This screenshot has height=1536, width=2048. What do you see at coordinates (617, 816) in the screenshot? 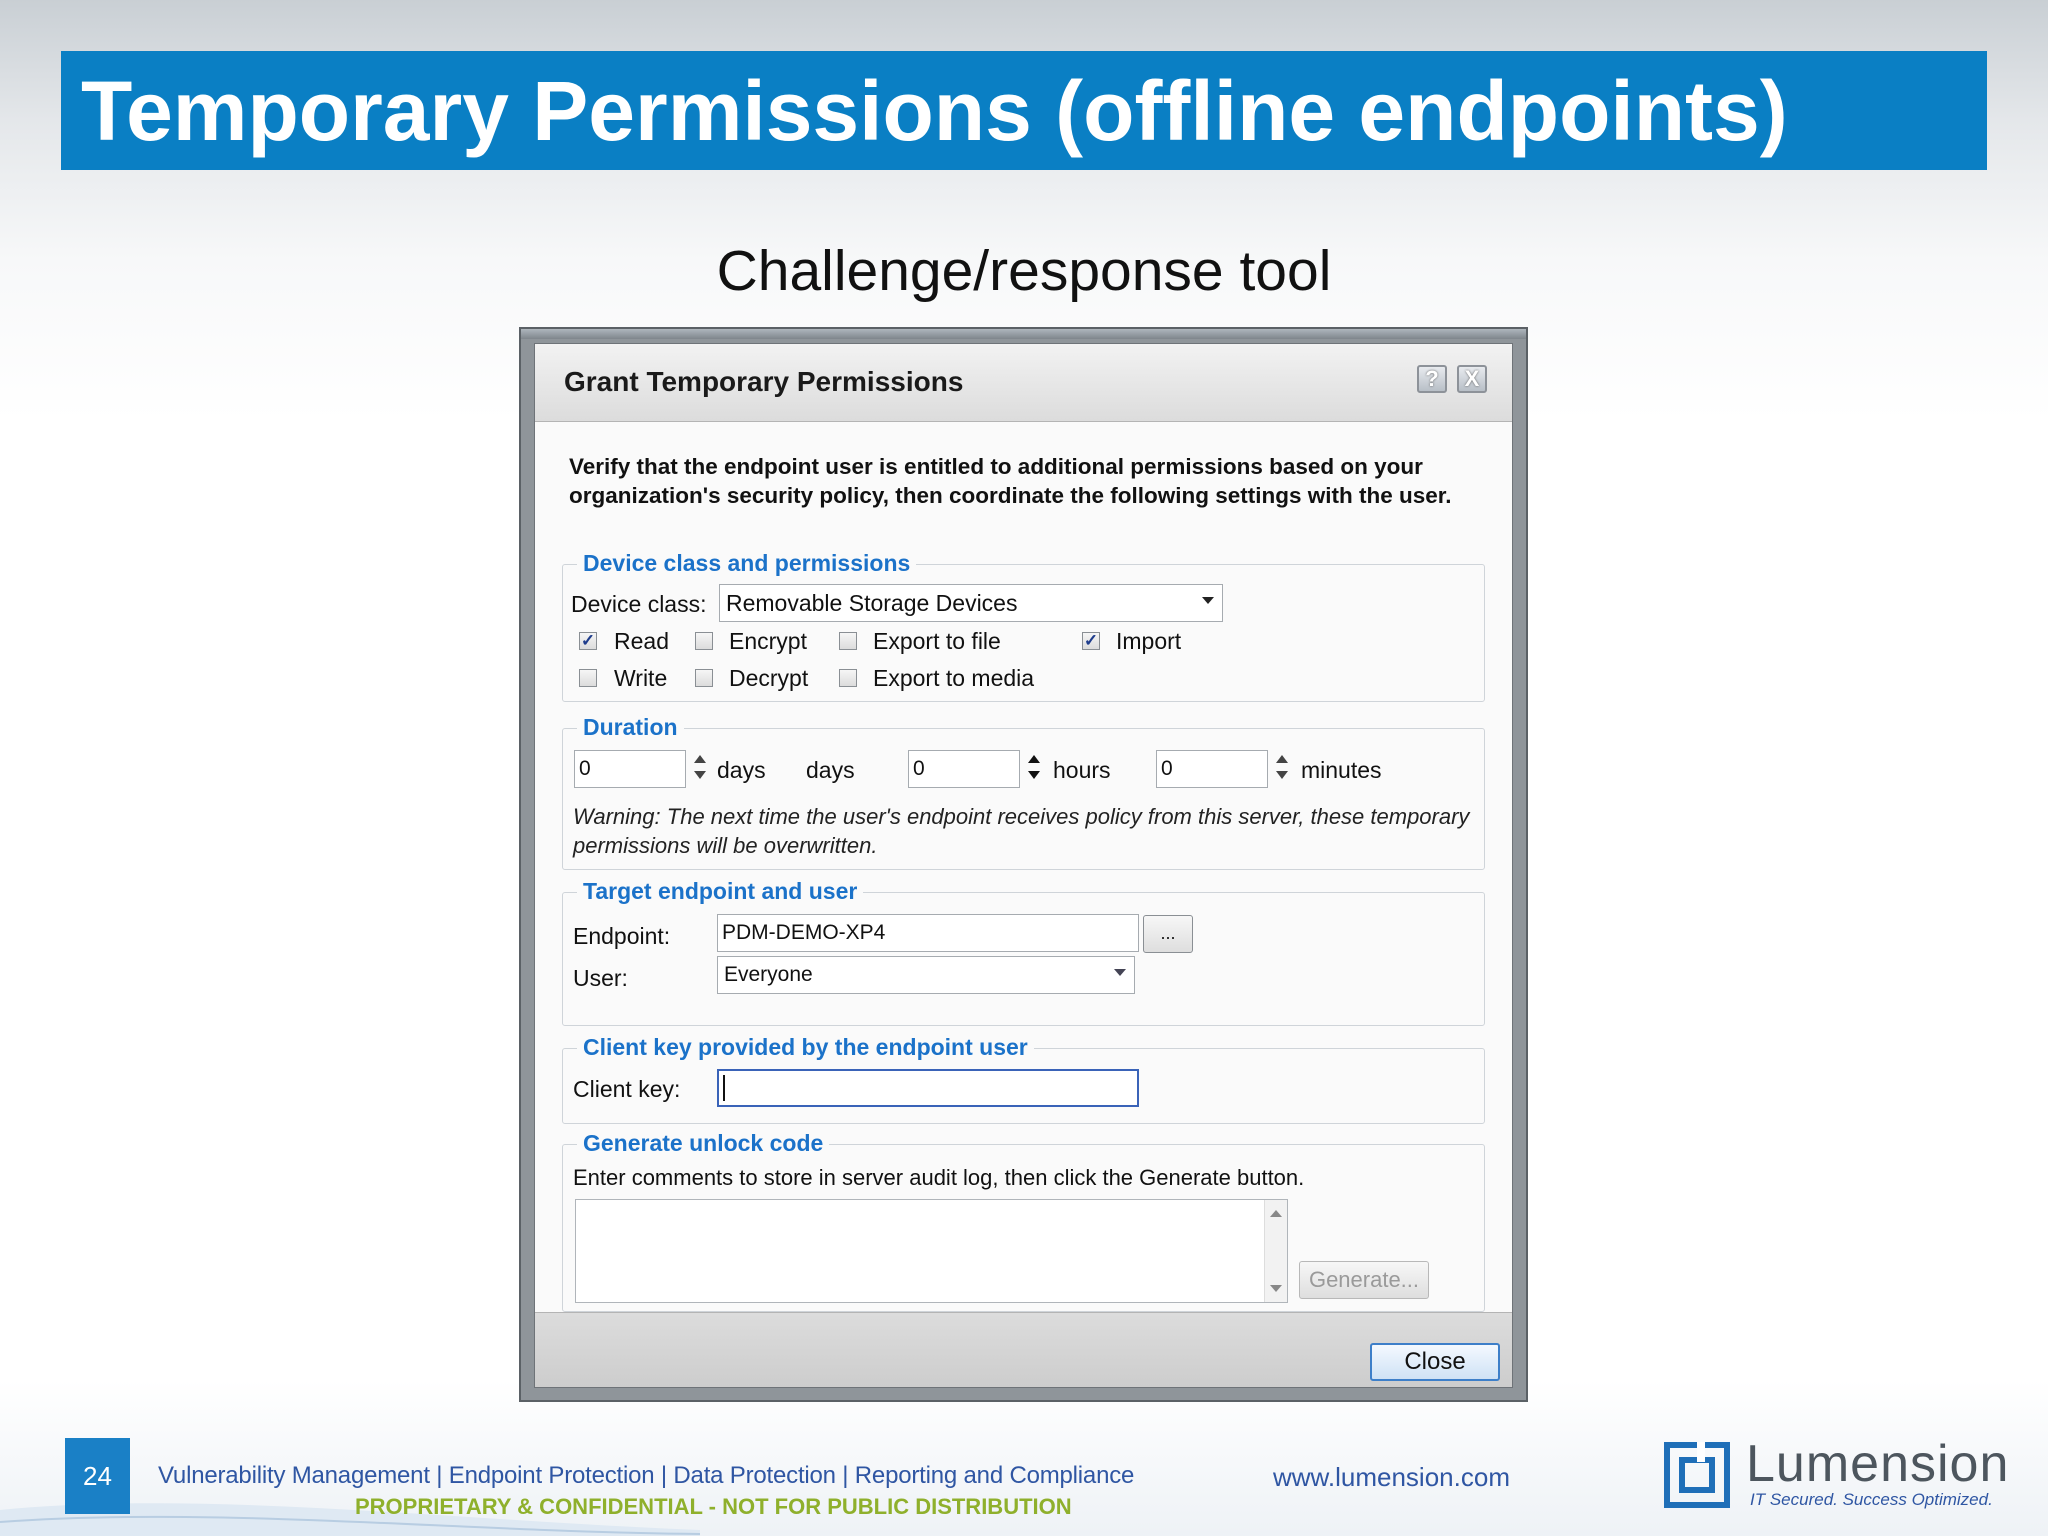
I see `warning-prefix: Warning:` at bounding box center [617, 816].